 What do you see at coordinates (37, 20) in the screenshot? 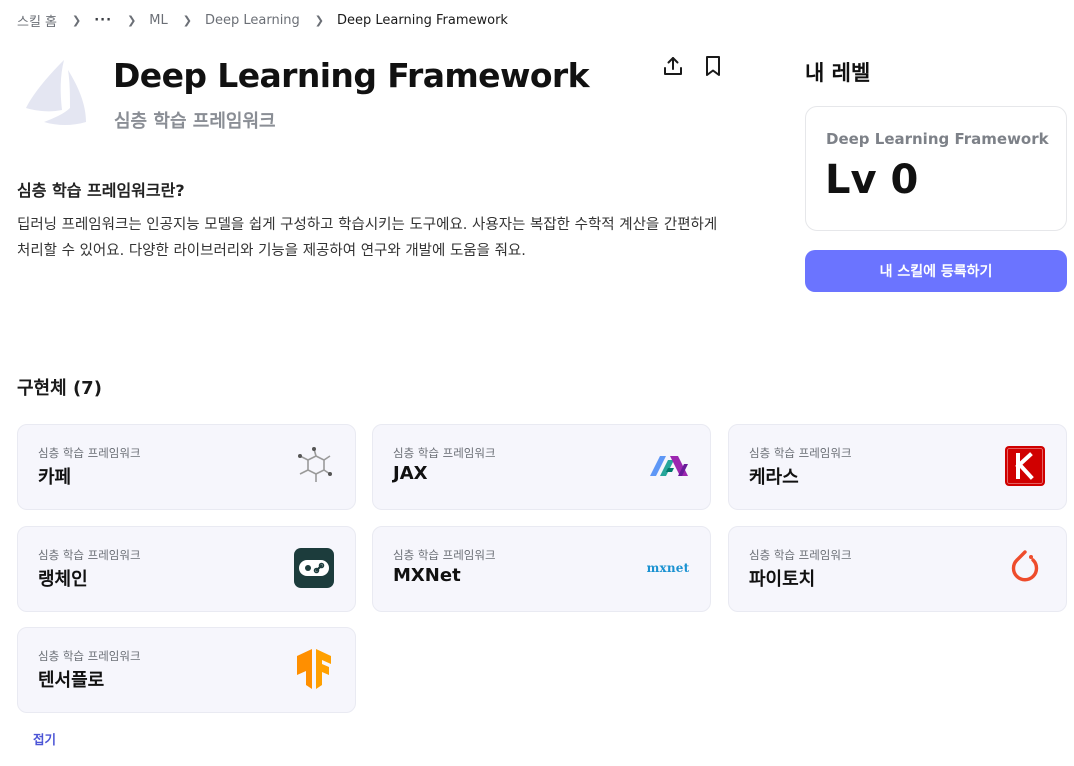
I see `breadcrumb-home: 스킬 홈` at bounding box center [37, 20].